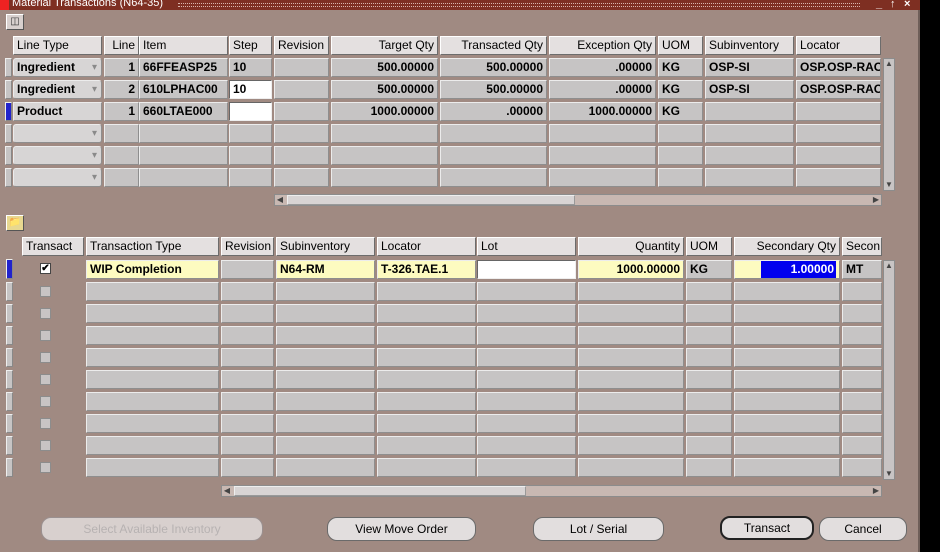 This screenshot has height=552, width=940. Describe the element at coordinates (45, 268) in the screenshot. I see `transact-checkbox: ✔` at that location.